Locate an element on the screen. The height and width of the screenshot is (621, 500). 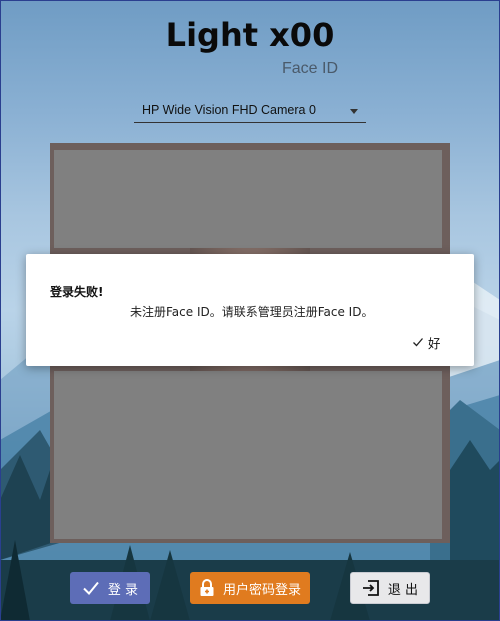
camera-select-value: HP Wide Vision FHD Camera 0 is located at coordinates (229, 110).